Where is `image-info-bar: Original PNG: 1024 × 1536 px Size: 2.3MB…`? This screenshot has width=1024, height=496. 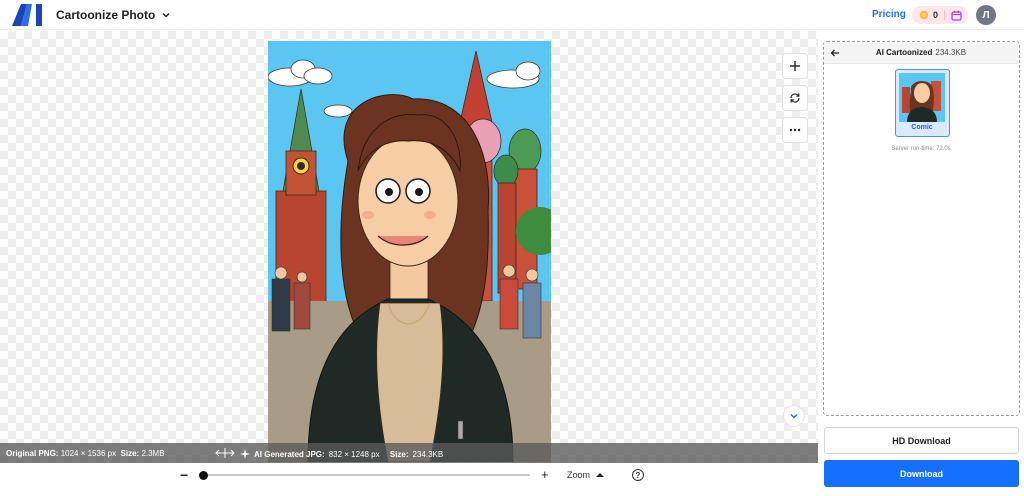
image-info-bar: Original PNG: 1024 × 1536 px Size: 2.3MB… is located at coordinates (409, 453).